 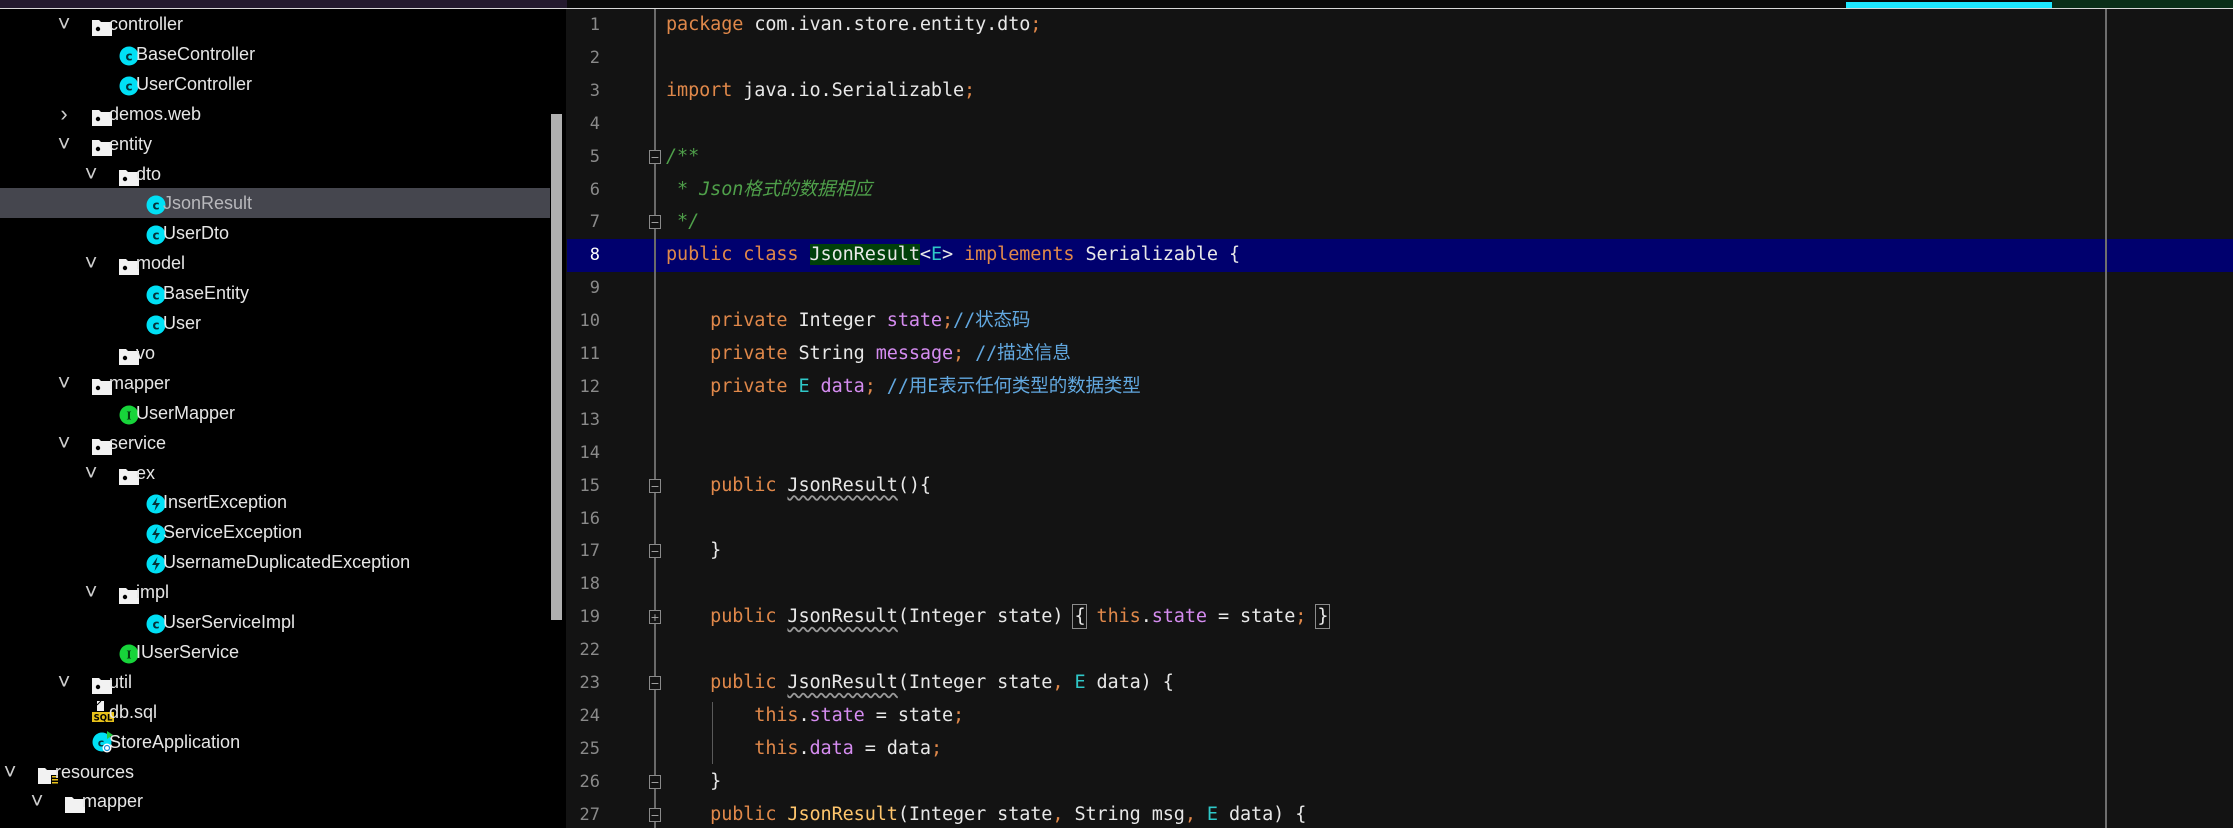 I want to click on code-line: private Integer state;//状态码, so click(x=848, y=321).